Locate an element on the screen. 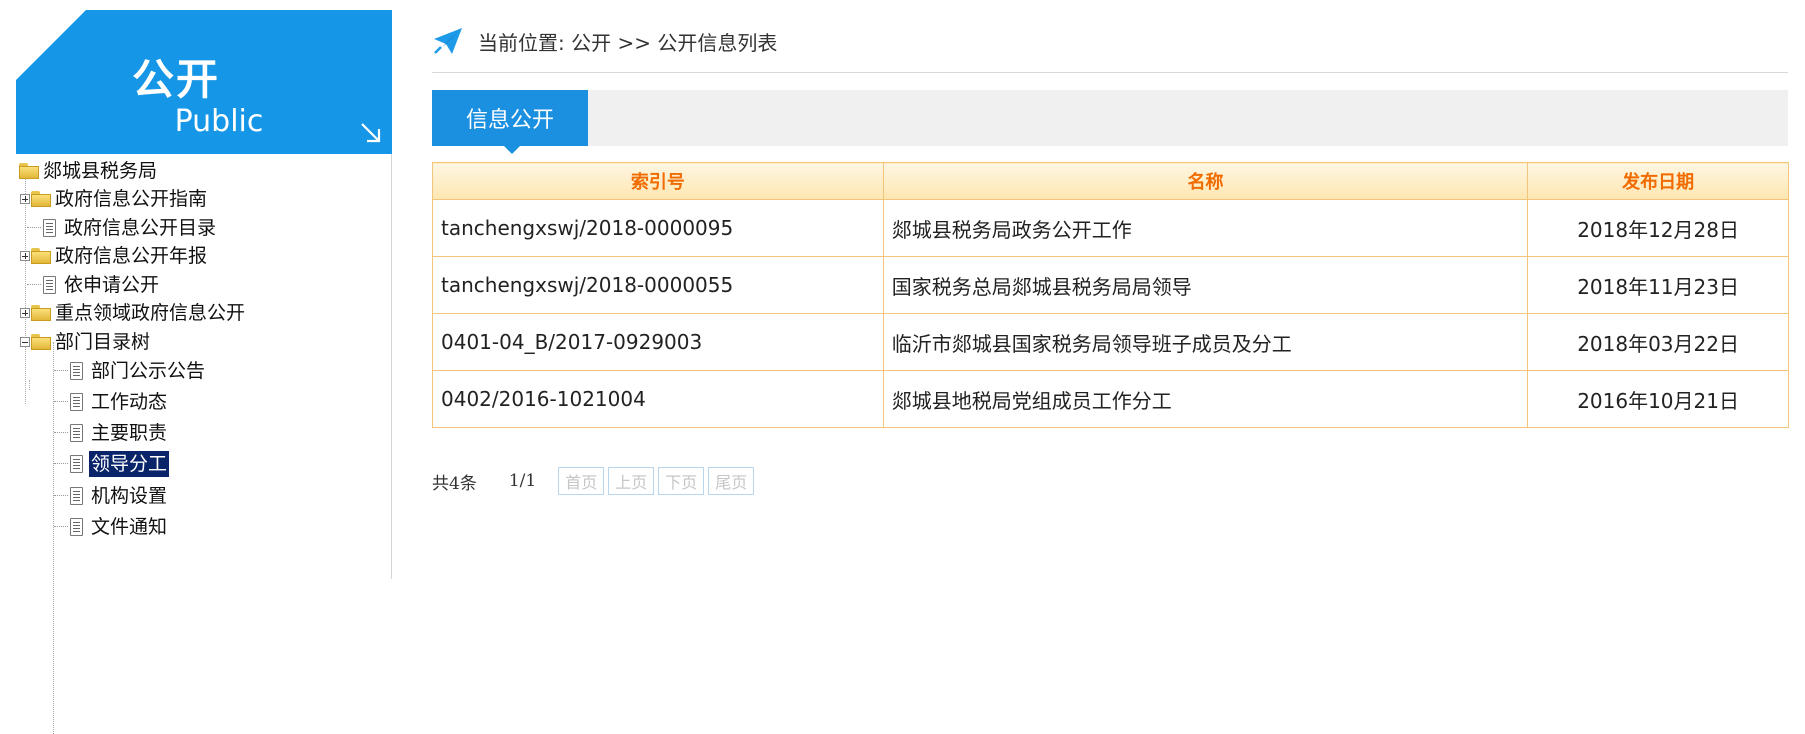 The width and height of the screenshot is (1805, 734). tree-child-notices: 部门公示公告 is located at coordinates (130, 371).